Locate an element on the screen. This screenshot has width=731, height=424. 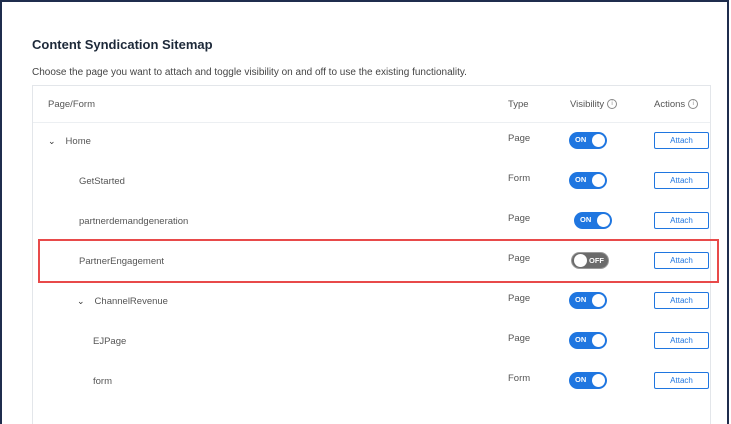
header-actions: Actions i is located at coordinates (676, 104).